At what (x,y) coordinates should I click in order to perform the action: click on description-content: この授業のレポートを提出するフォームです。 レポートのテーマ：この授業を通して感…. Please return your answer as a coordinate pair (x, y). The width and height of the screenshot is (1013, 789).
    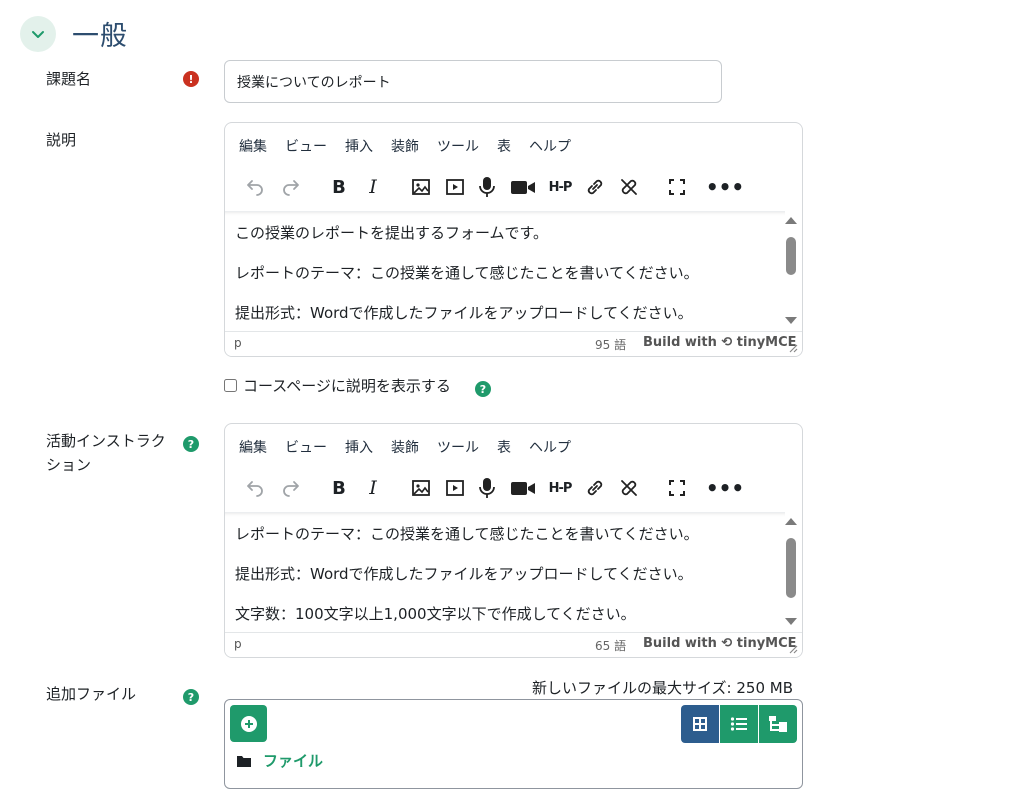
    Looking at the image, I should click on (505, 271).